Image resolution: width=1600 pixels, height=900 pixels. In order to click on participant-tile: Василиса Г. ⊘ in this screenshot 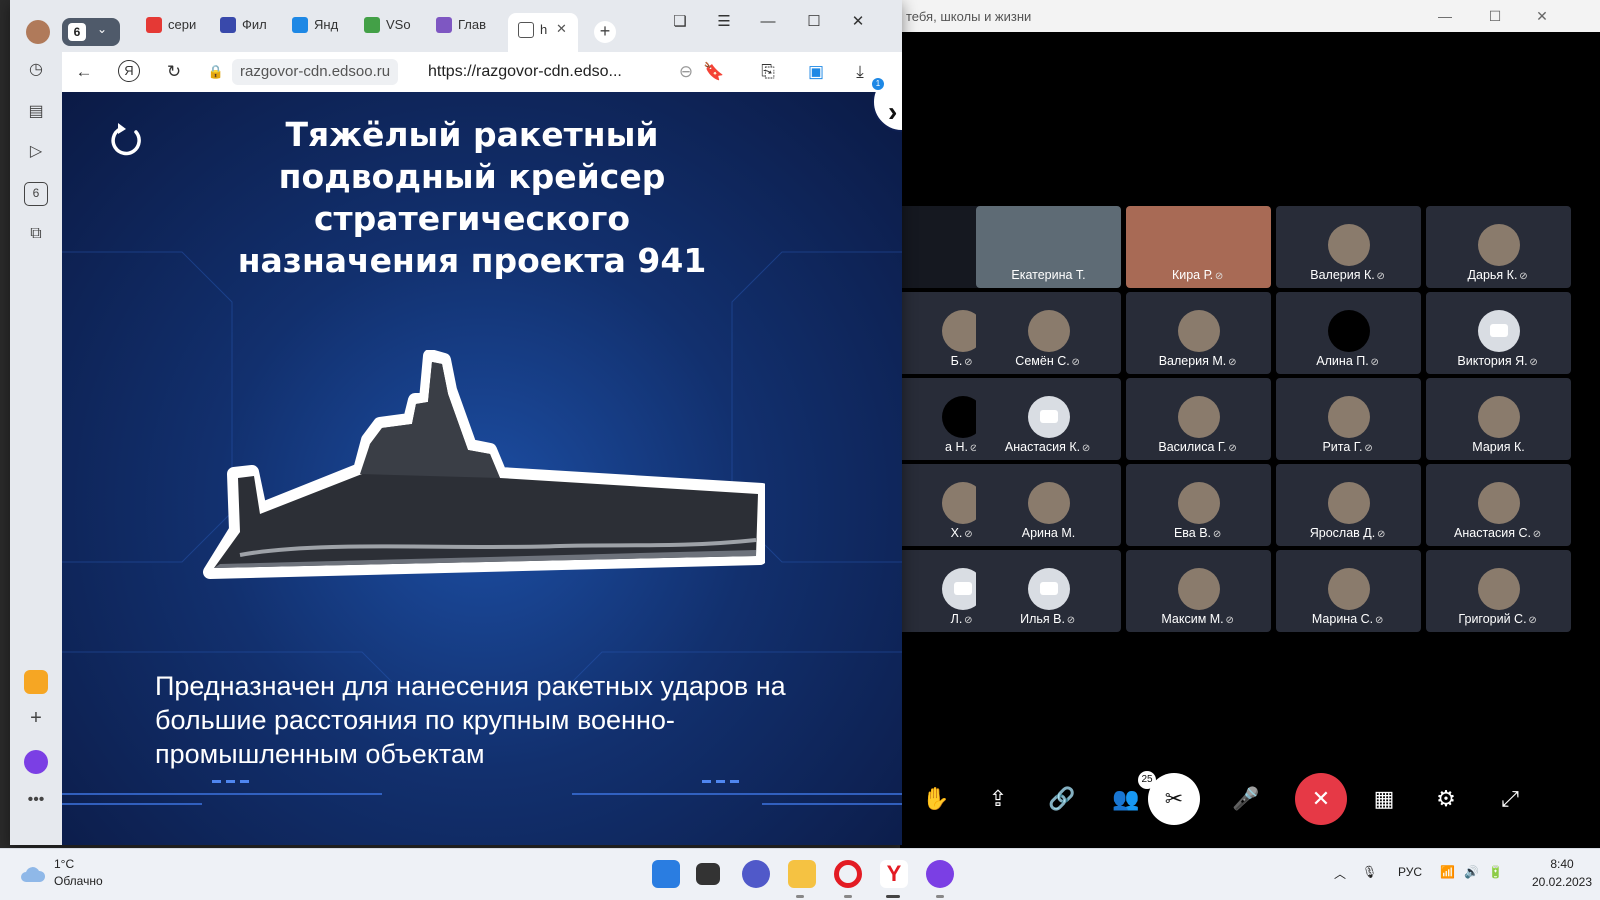, I will do `click(1198, 419)`.